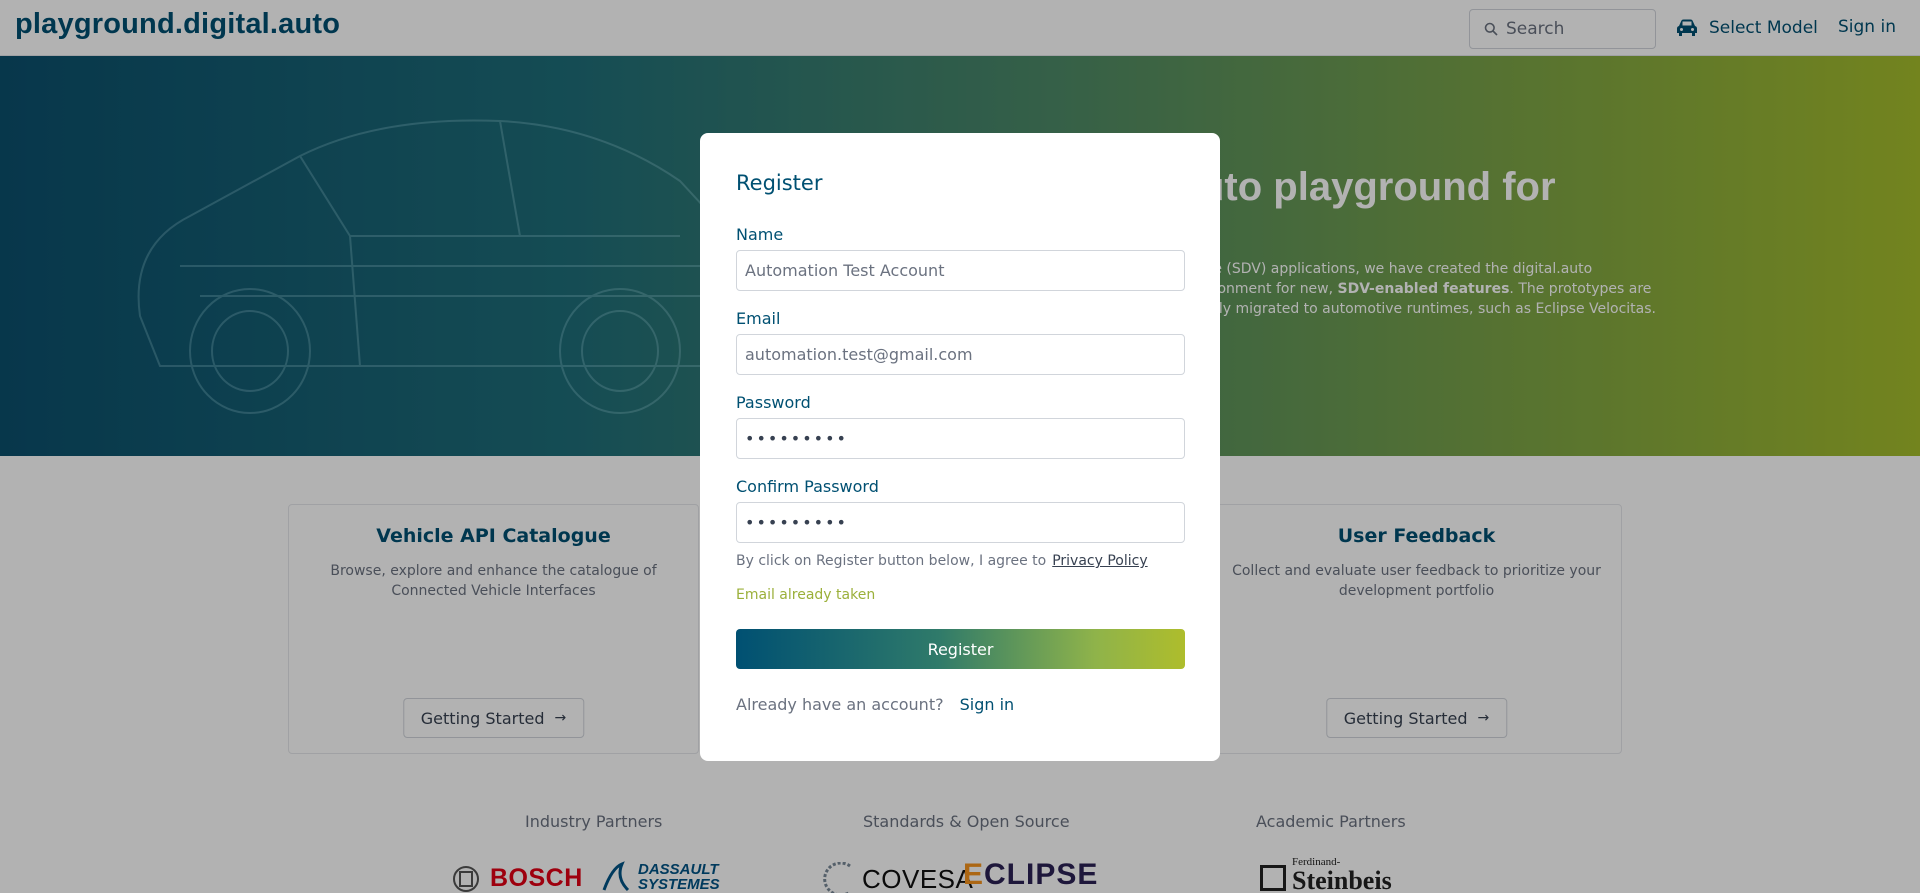 This screenshot has height=893, width=1920. Describe the element at coordinates (960, 649) in the screenshot. I see `register-button: Register` at that location.